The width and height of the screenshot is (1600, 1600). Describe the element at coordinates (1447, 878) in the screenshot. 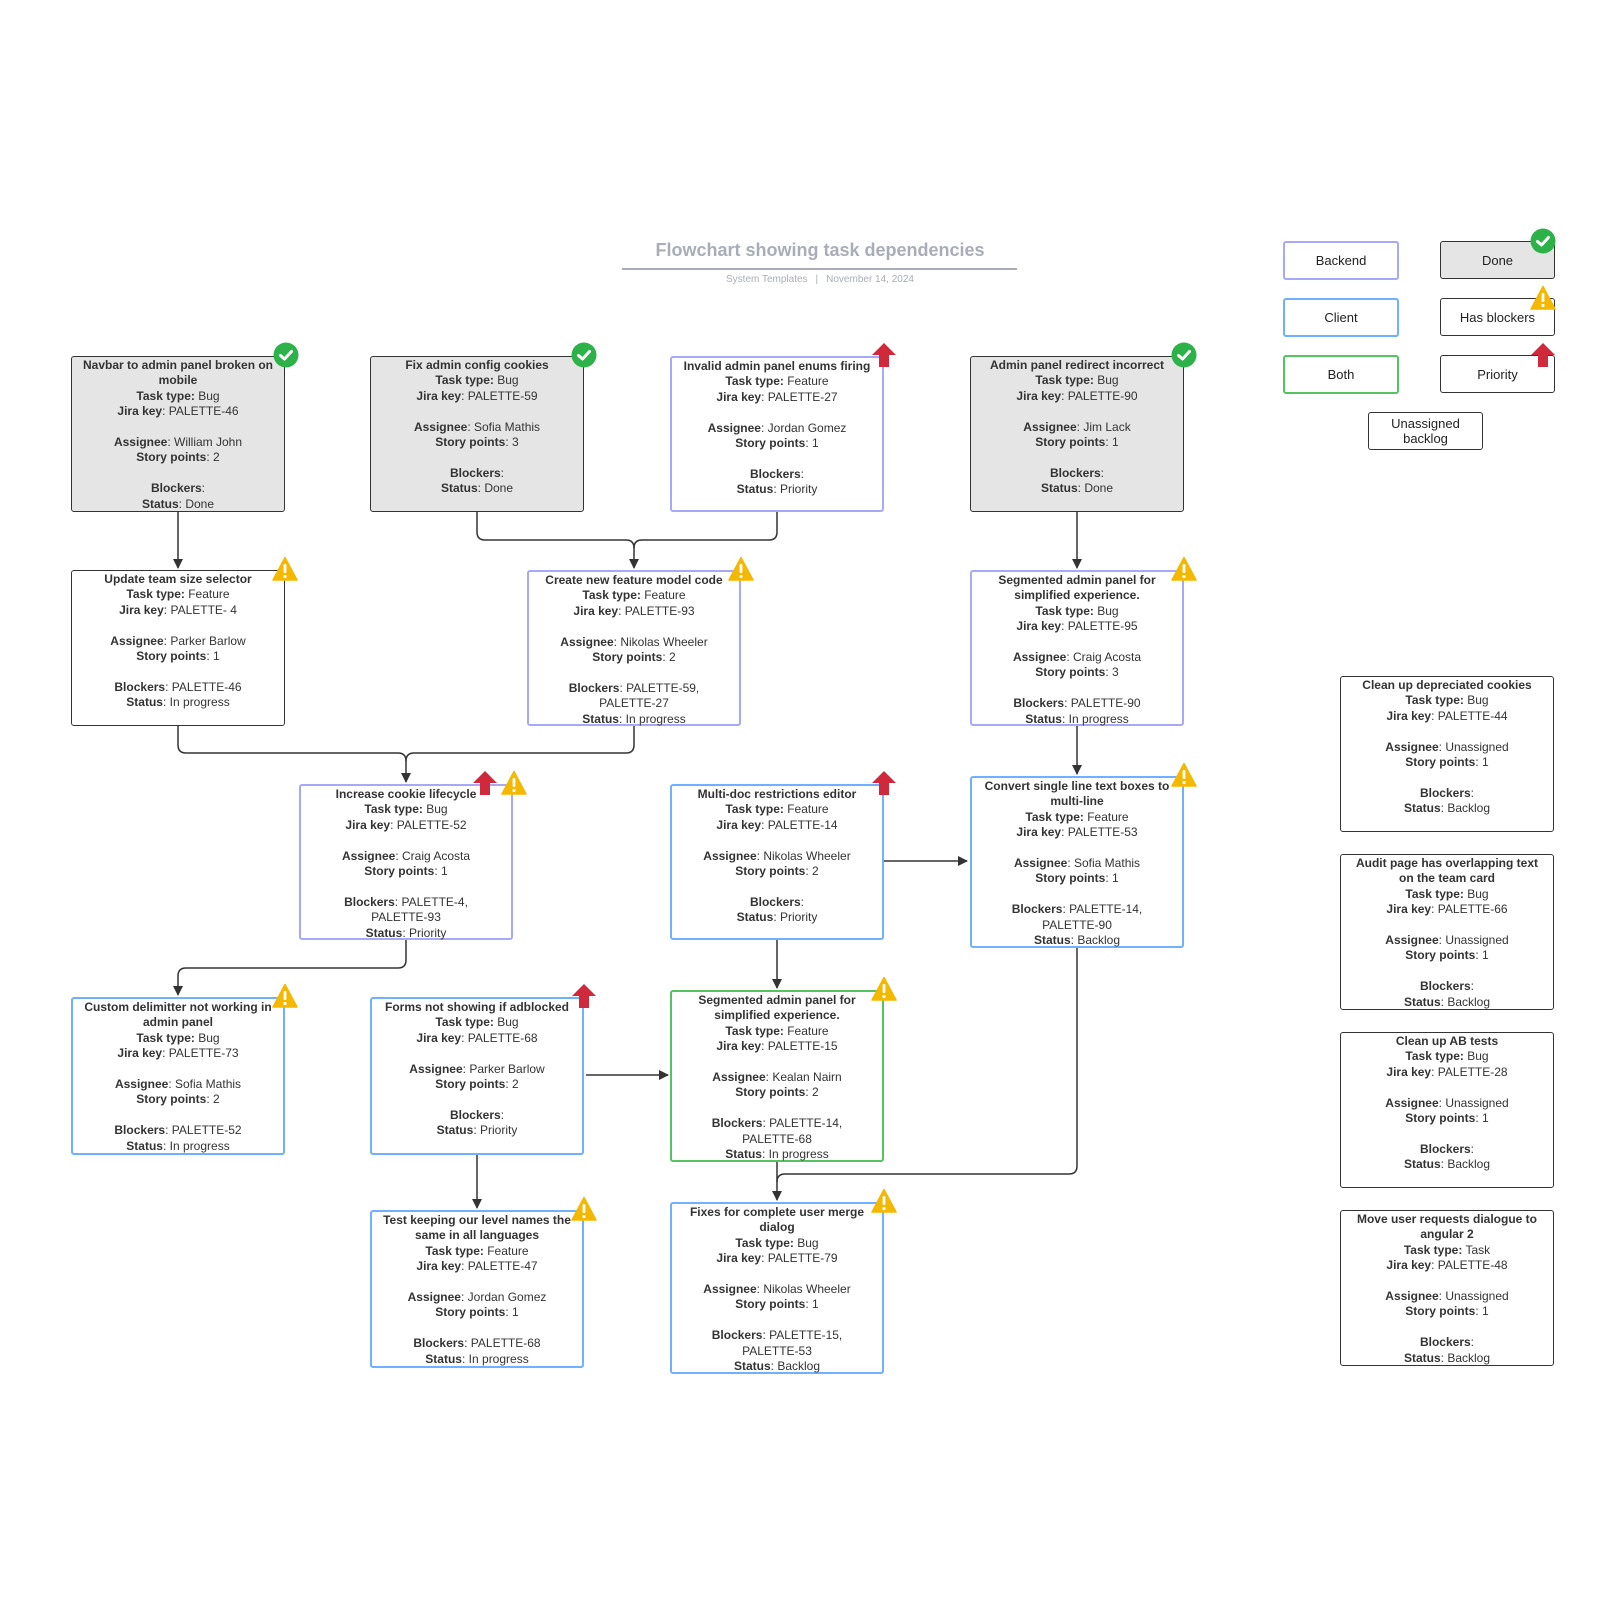

I see `task-title-line2-row: on the team card` at that location.